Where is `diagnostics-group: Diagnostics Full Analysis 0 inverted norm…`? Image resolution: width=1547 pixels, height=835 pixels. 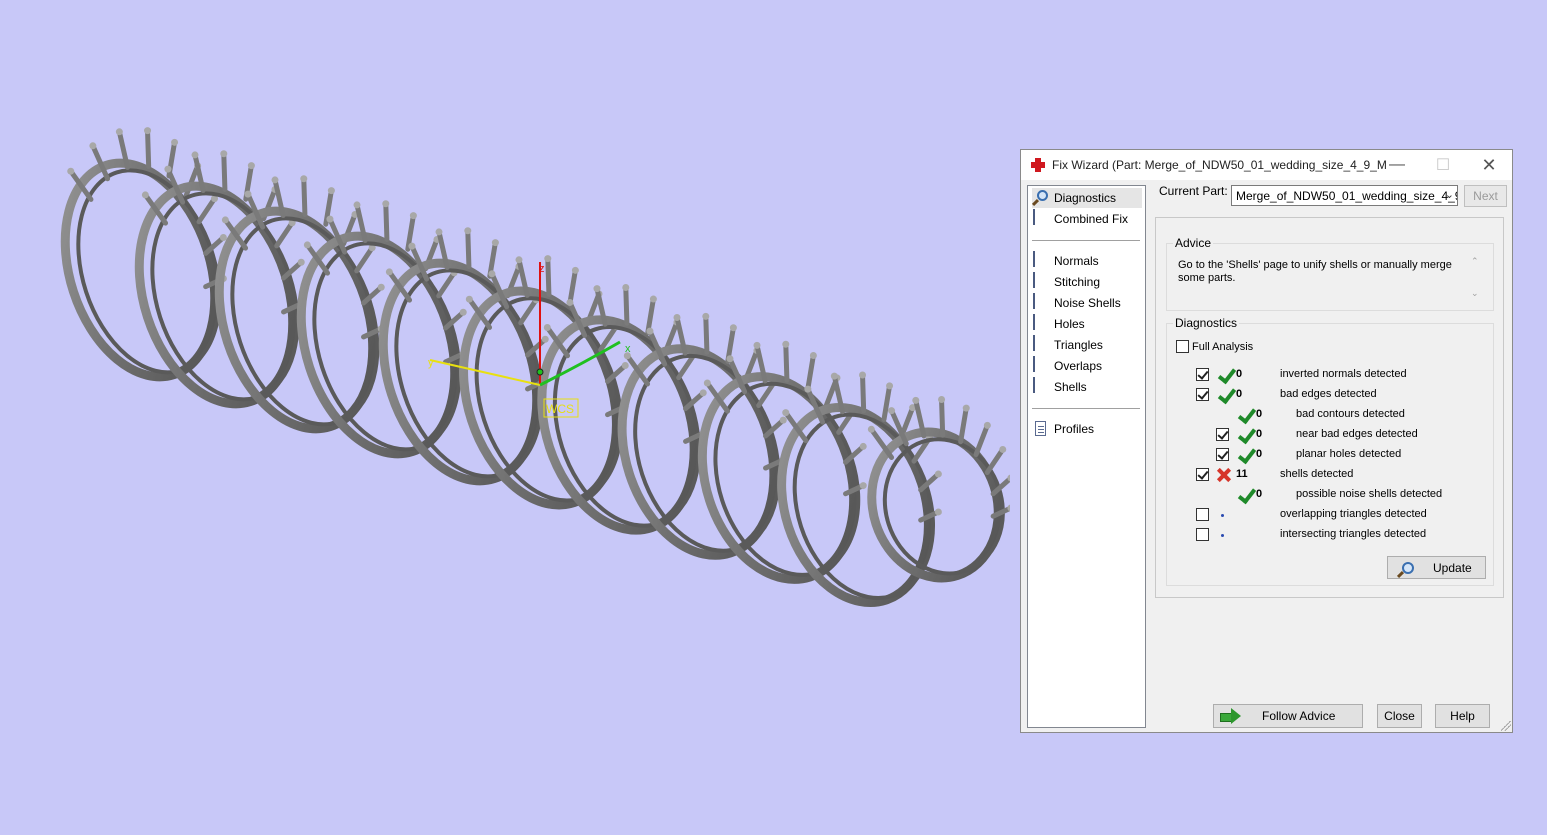 diagnostics-group: Diagnostics Full Analysis 0 inverted norm… is located at coordinates (1330, 451).